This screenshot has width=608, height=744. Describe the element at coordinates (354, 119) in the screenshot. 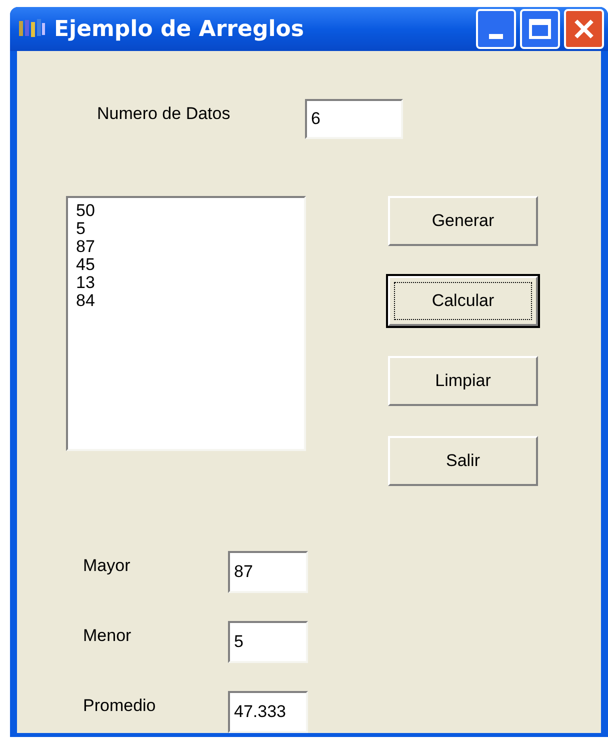

I see `count-field: 6` at that location.